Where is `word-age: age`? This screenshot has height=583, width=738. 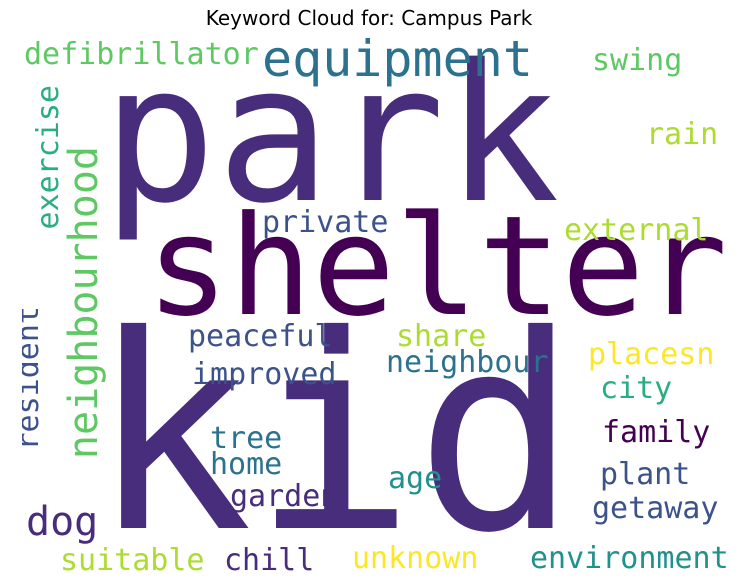
word-age: age is located at coordinates (415, 478).